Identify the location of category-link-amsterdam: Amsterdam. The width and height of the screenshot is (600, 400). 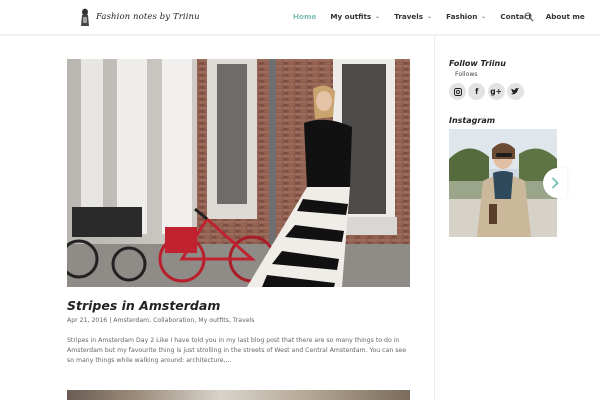
(131, 320).